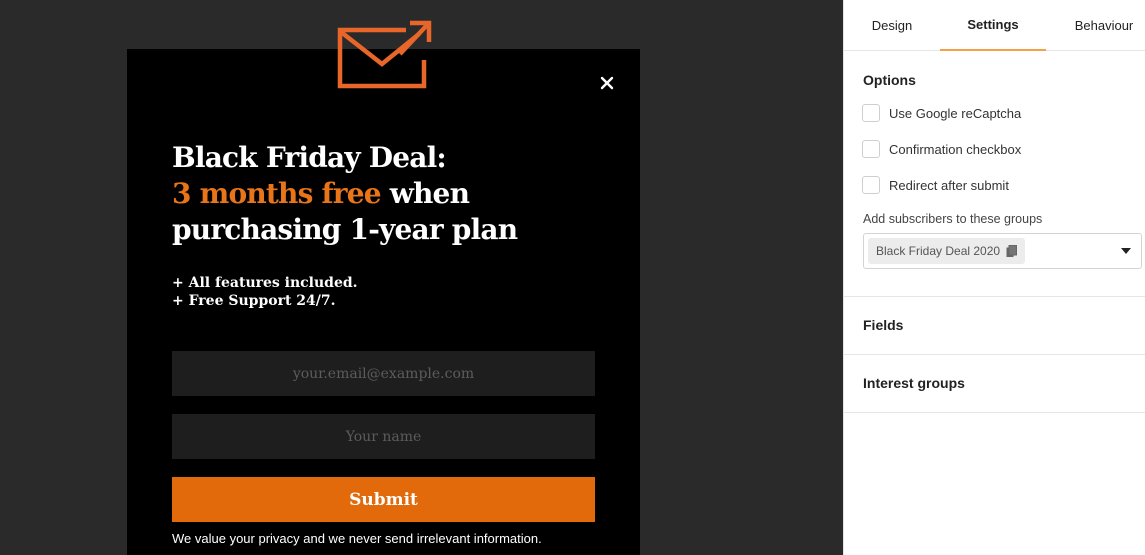 Image resolution: width=1145 pixels, height=555 pixels. I want to click on fields-section-title: Fields, so click(883, 325).